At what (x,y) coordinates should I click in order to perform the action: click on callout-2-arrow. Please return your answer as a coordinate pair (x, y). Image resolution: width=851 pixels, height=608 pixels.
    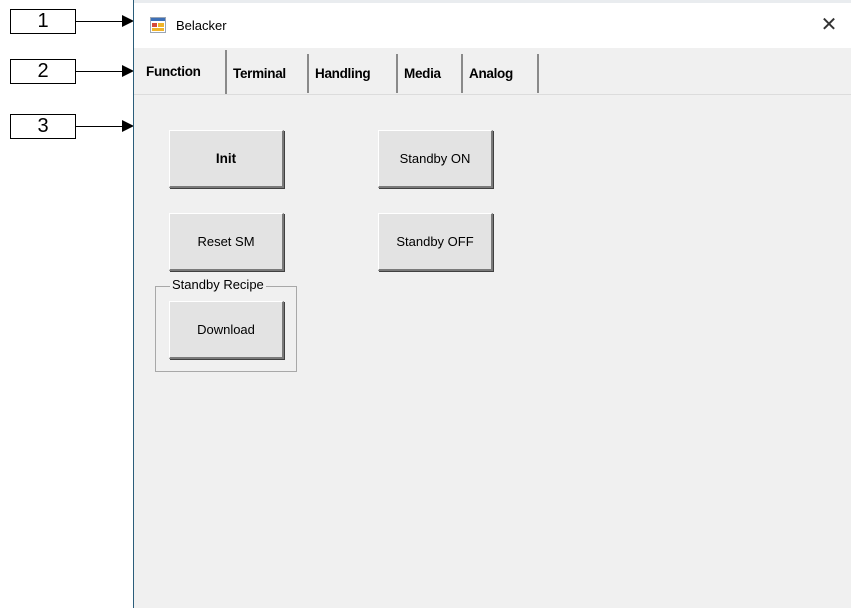
    Looking at the image, I should click on (105, 71).